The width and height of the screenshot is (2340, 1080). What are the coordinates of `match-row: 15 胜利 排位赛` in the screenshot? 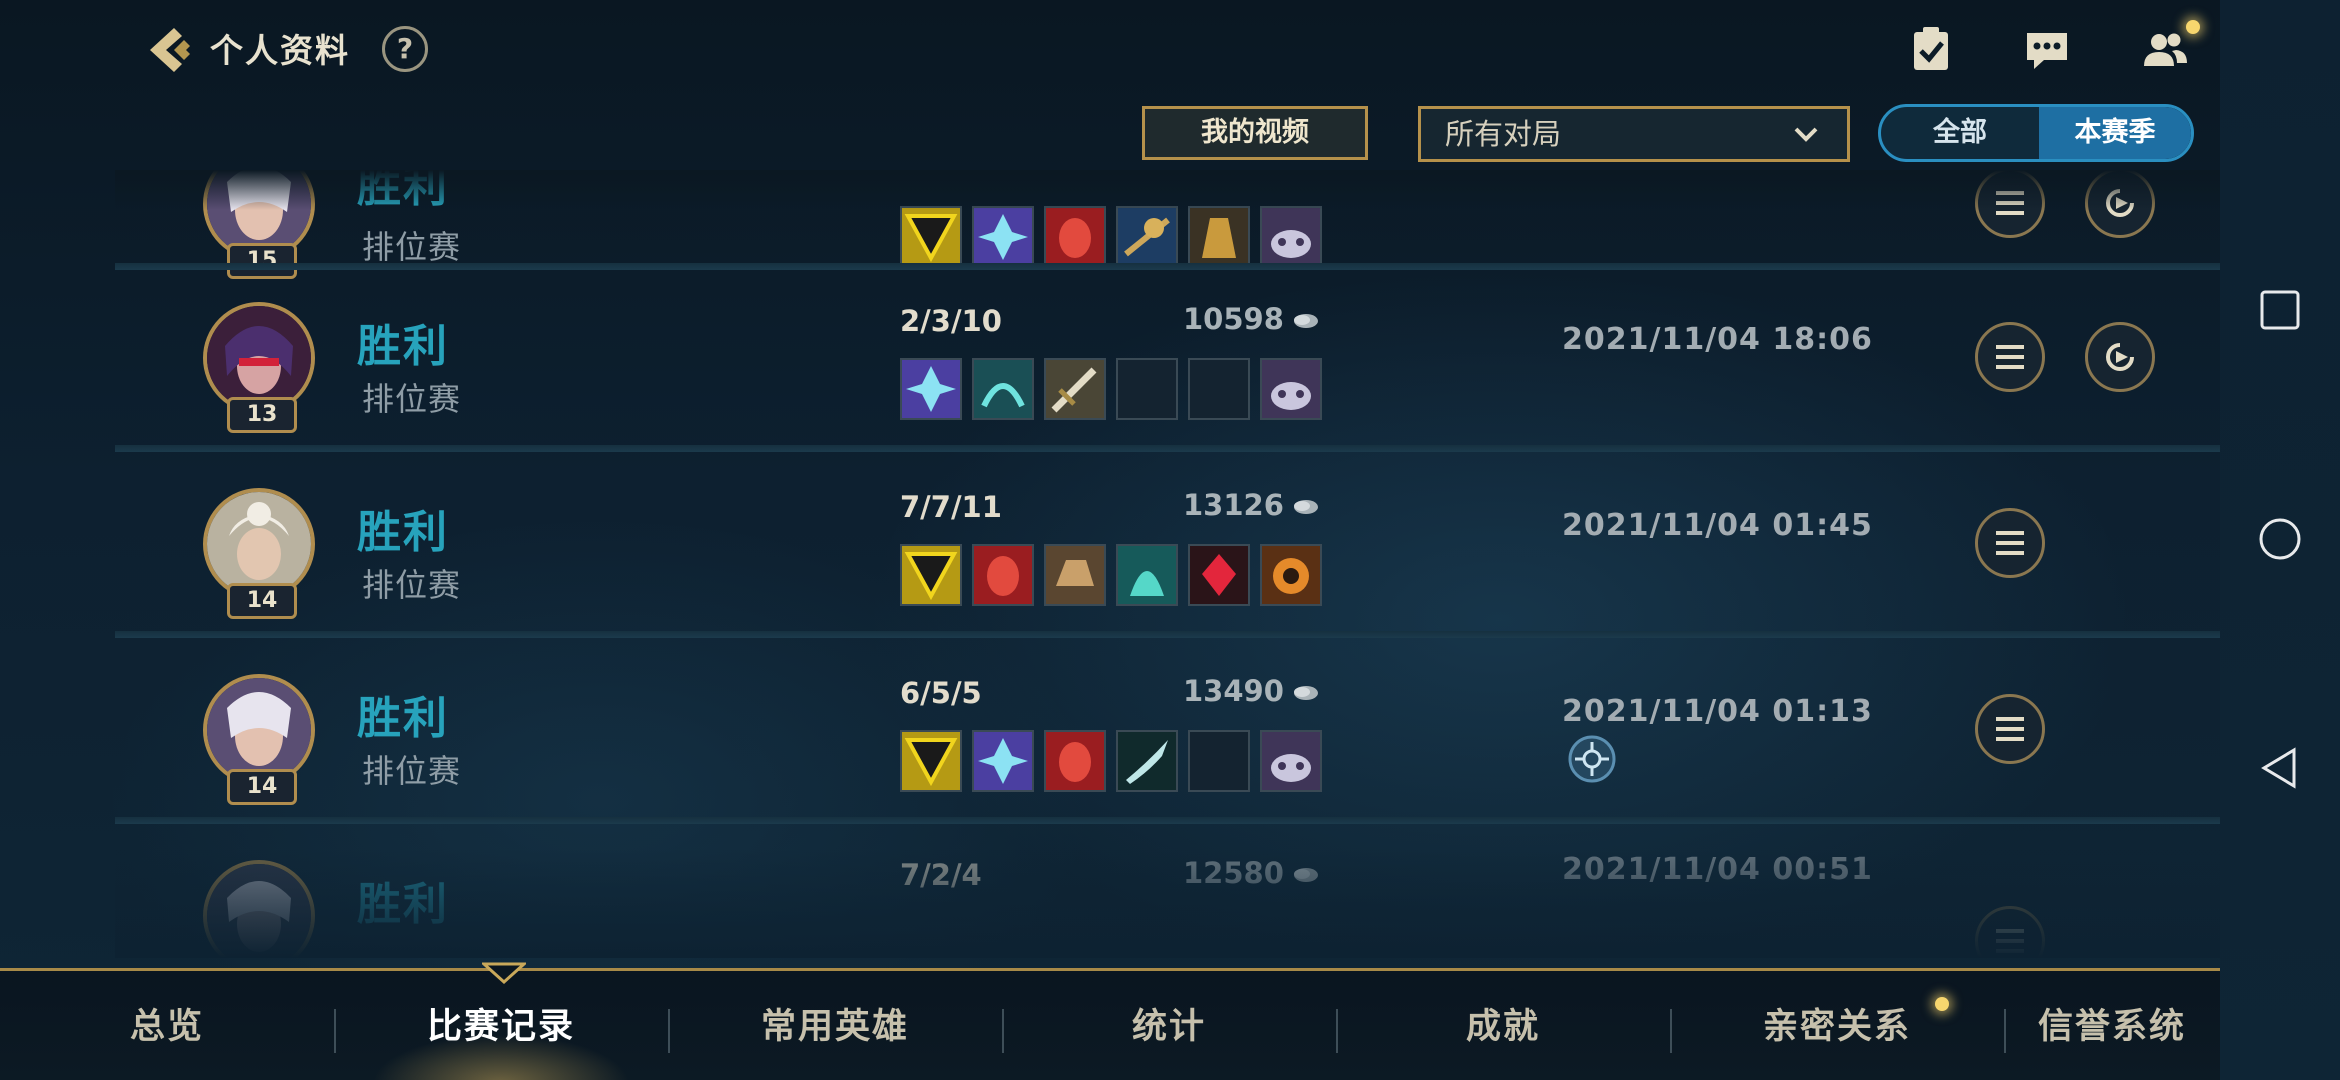 It's located at (1167, 224).